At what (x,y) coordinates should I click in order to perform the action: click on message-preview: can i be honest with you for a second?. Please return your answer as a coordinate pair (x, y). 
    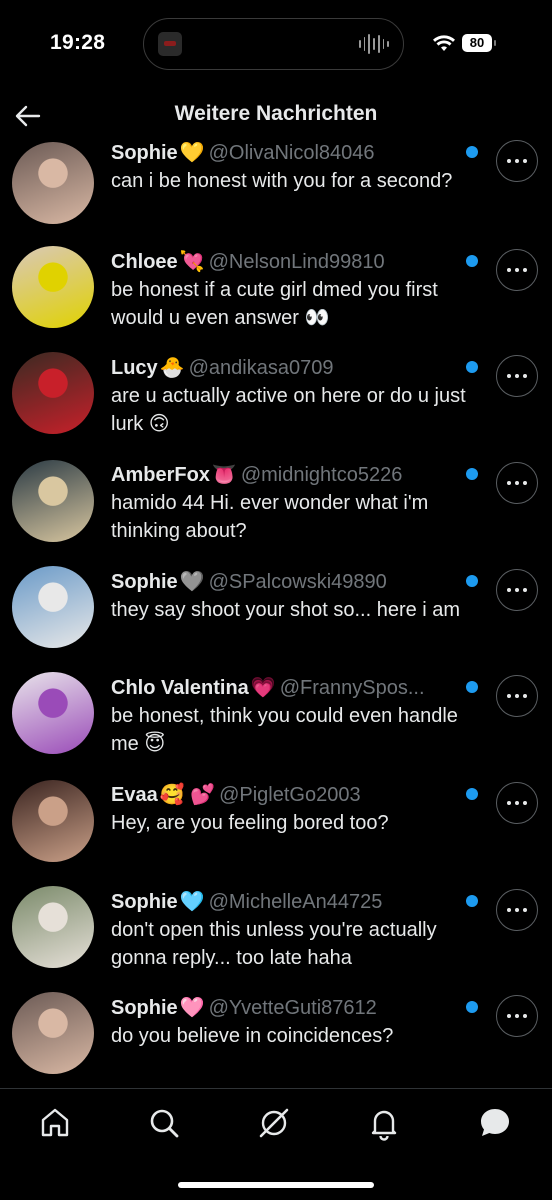
    Looking at the image, I should click on (282, 181).